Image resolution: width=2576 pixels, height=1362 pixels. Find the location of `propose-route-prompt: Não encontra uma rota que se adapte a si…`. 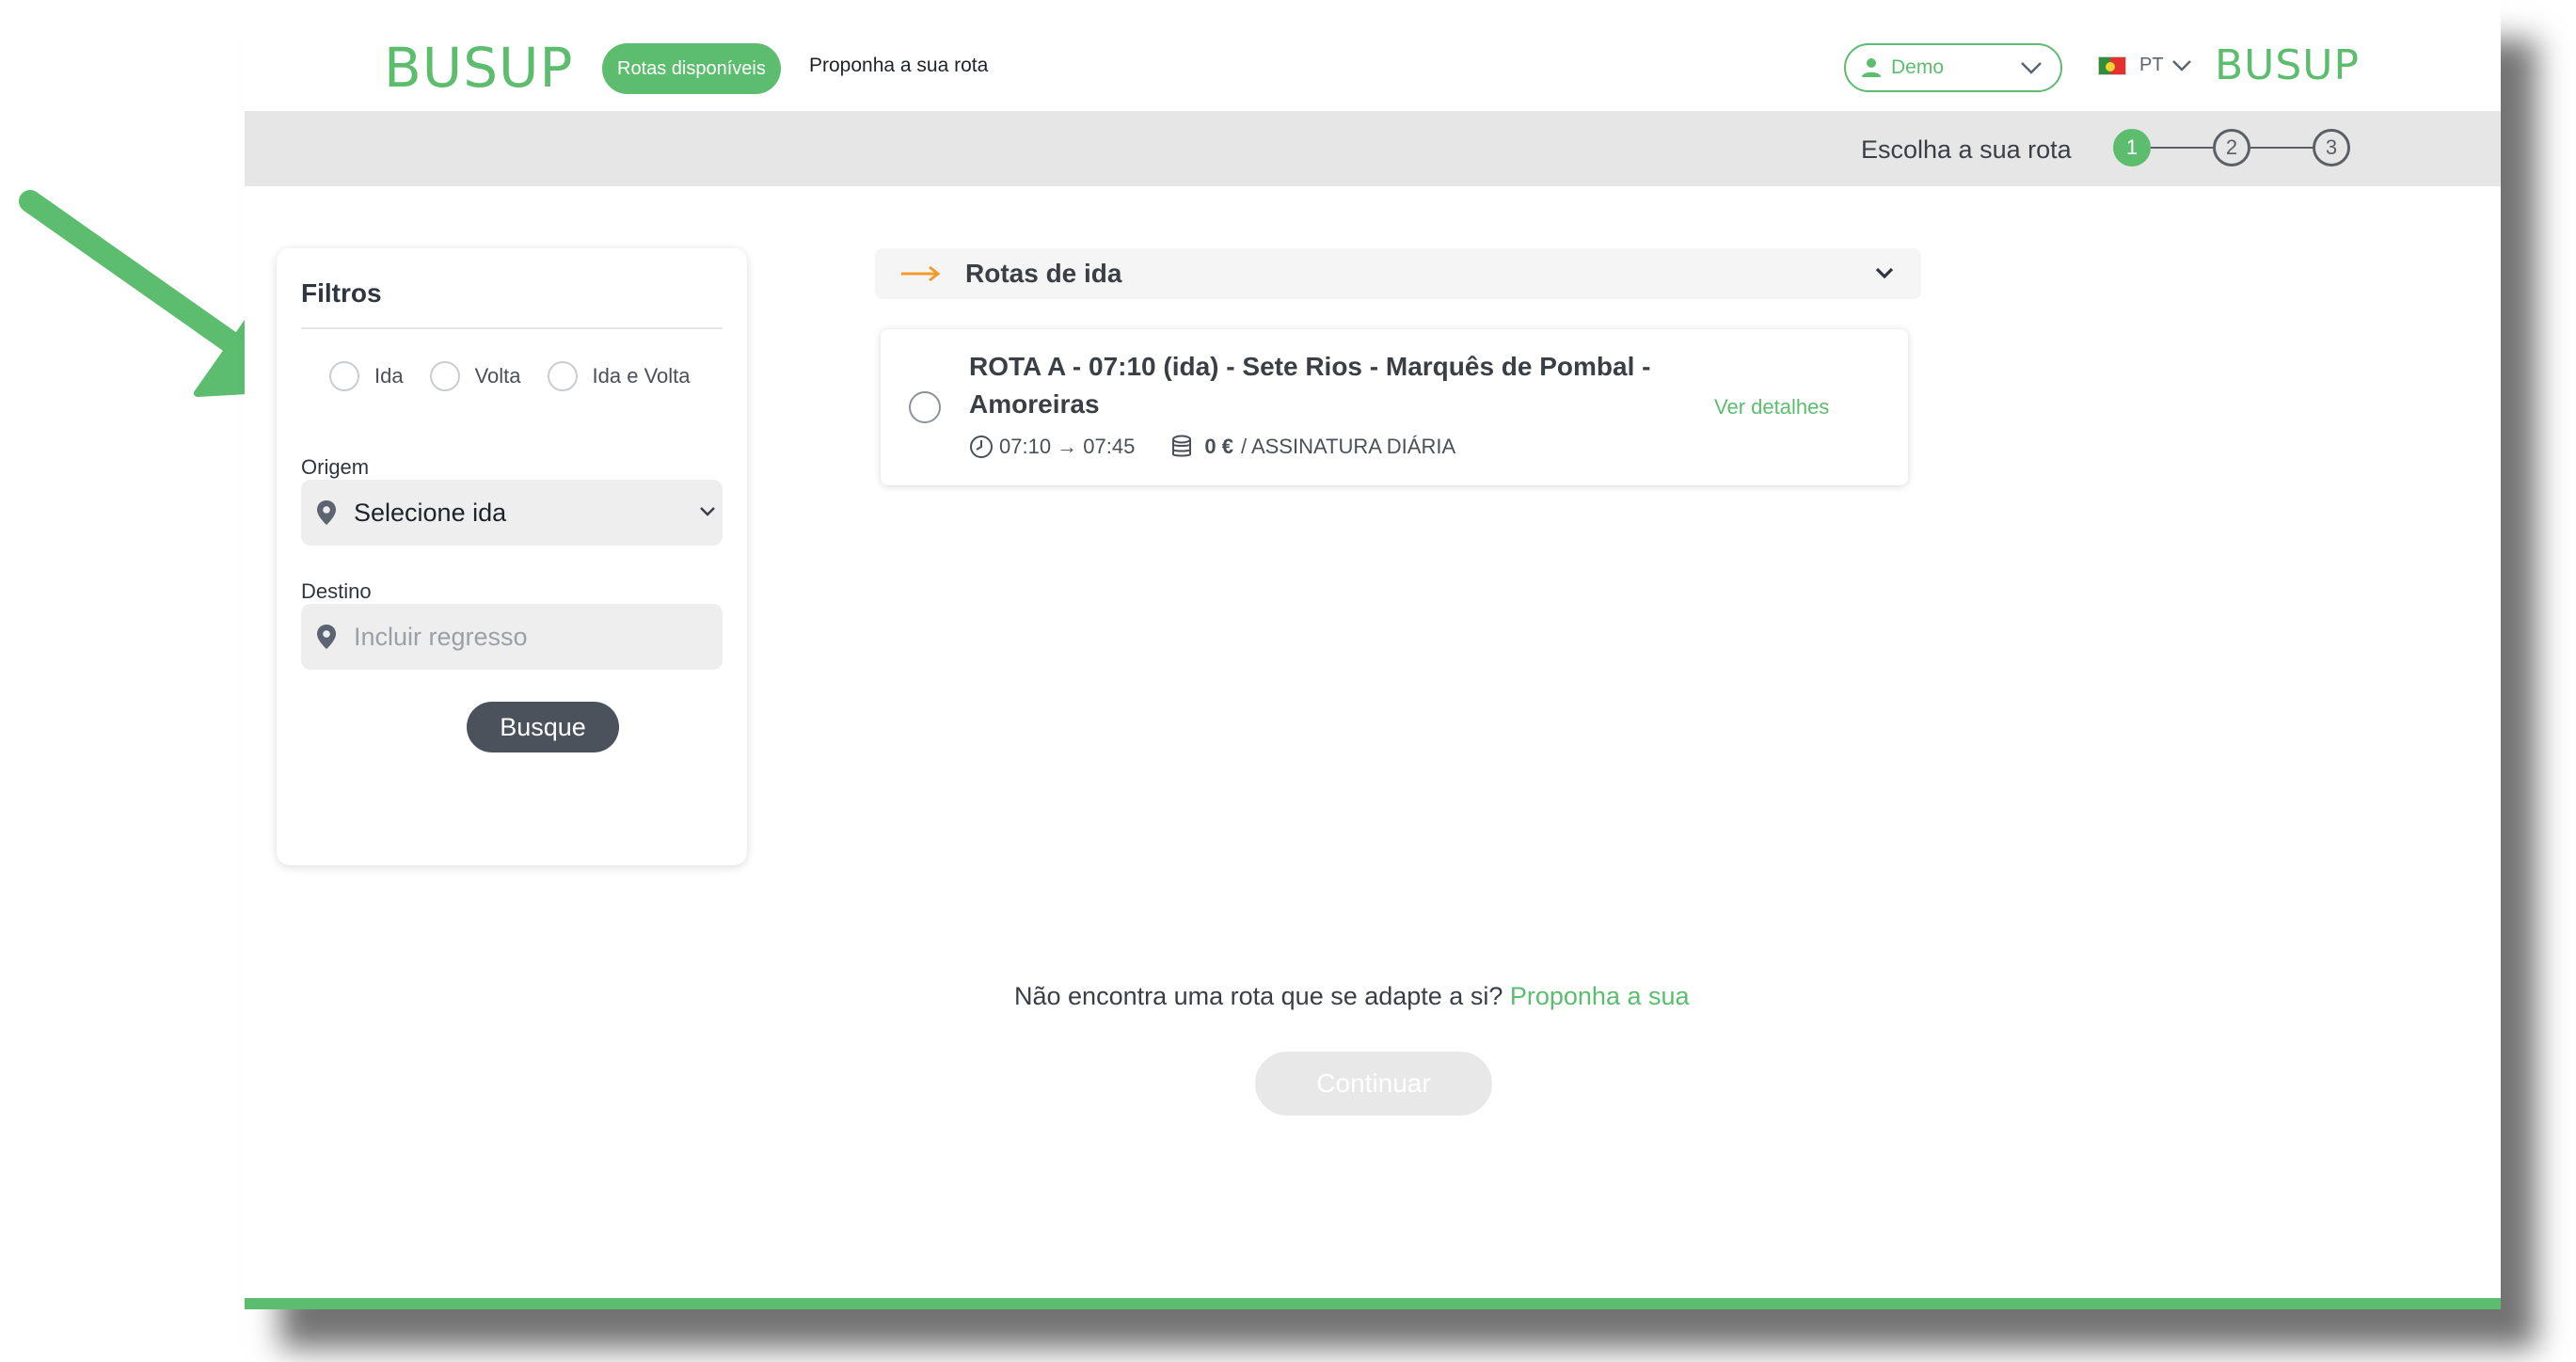

propose-route-prompt: Não encontra uma rota que se adapte a si… is located at coordinates (1352, 996).